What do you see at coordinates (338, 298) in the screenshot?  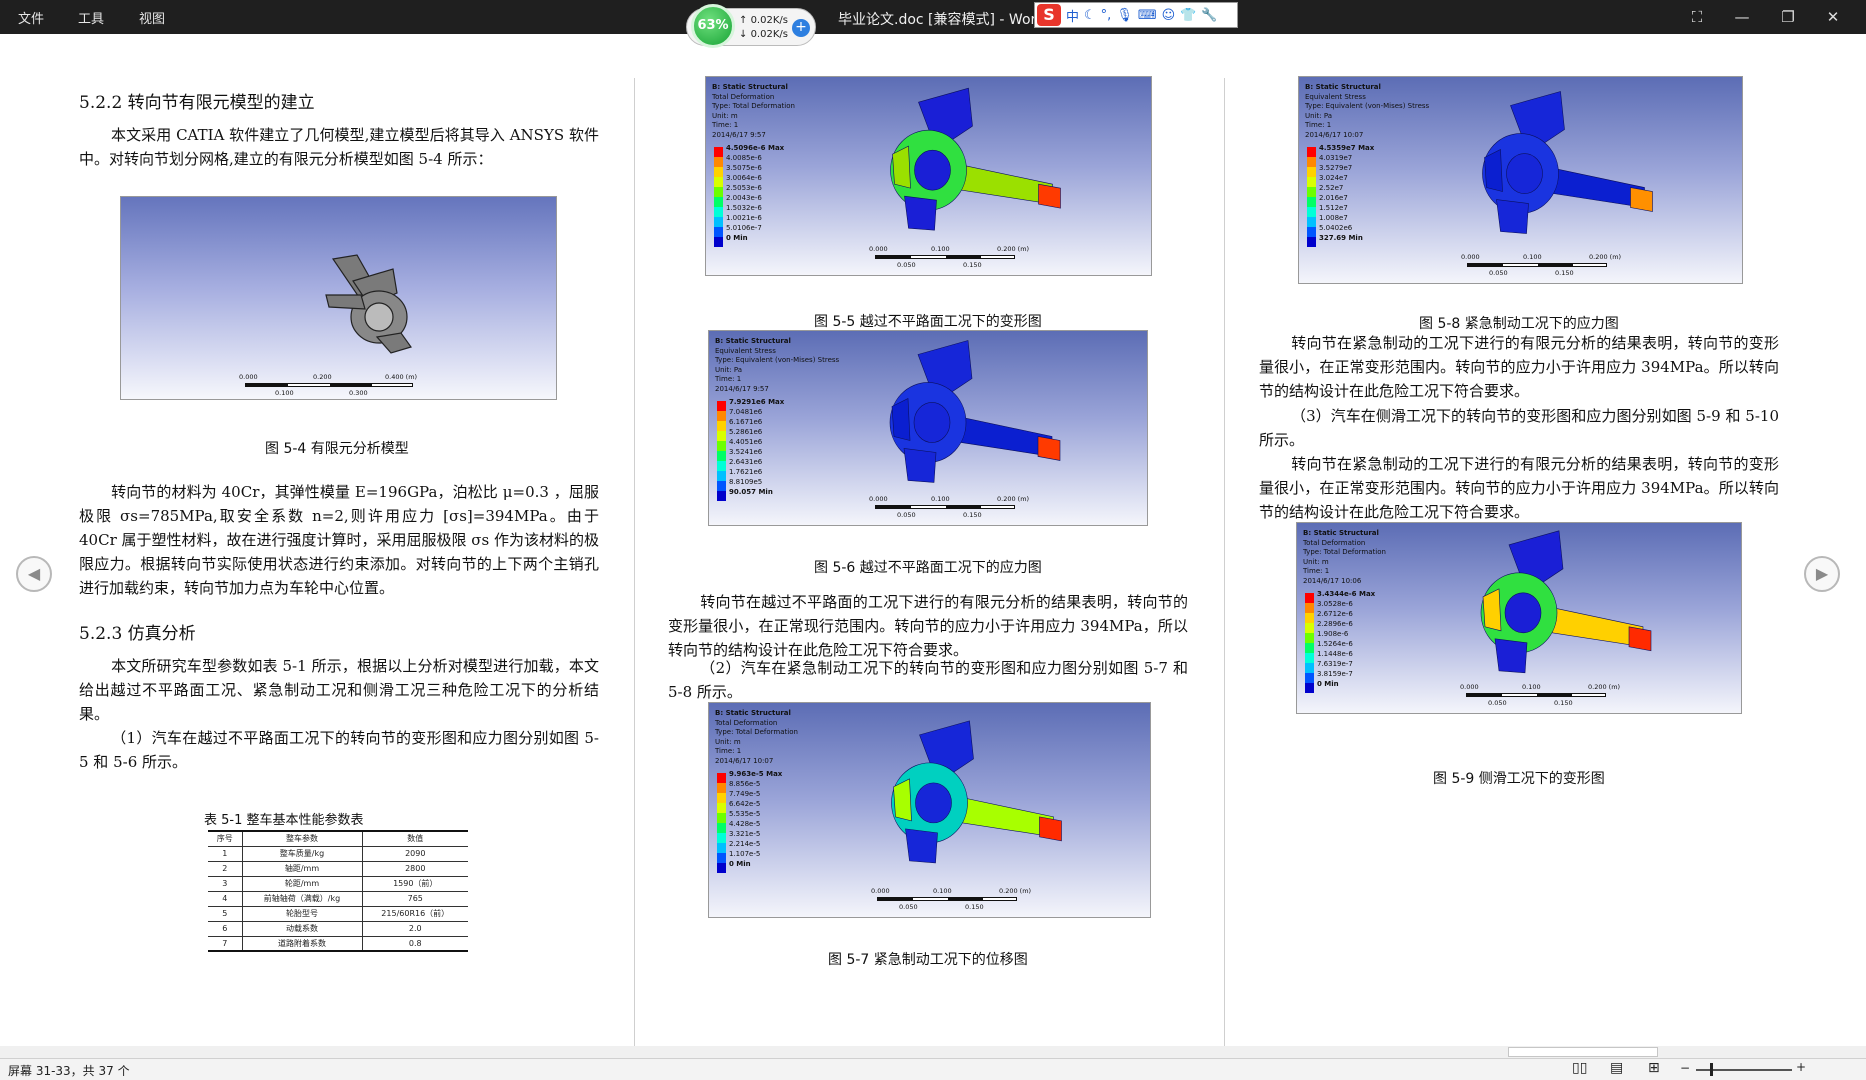 I see `figure-5-4-mesh-model: 0.000 0.200 0.400 (m) 0.100 0.300` at bounding box center [338, 298].